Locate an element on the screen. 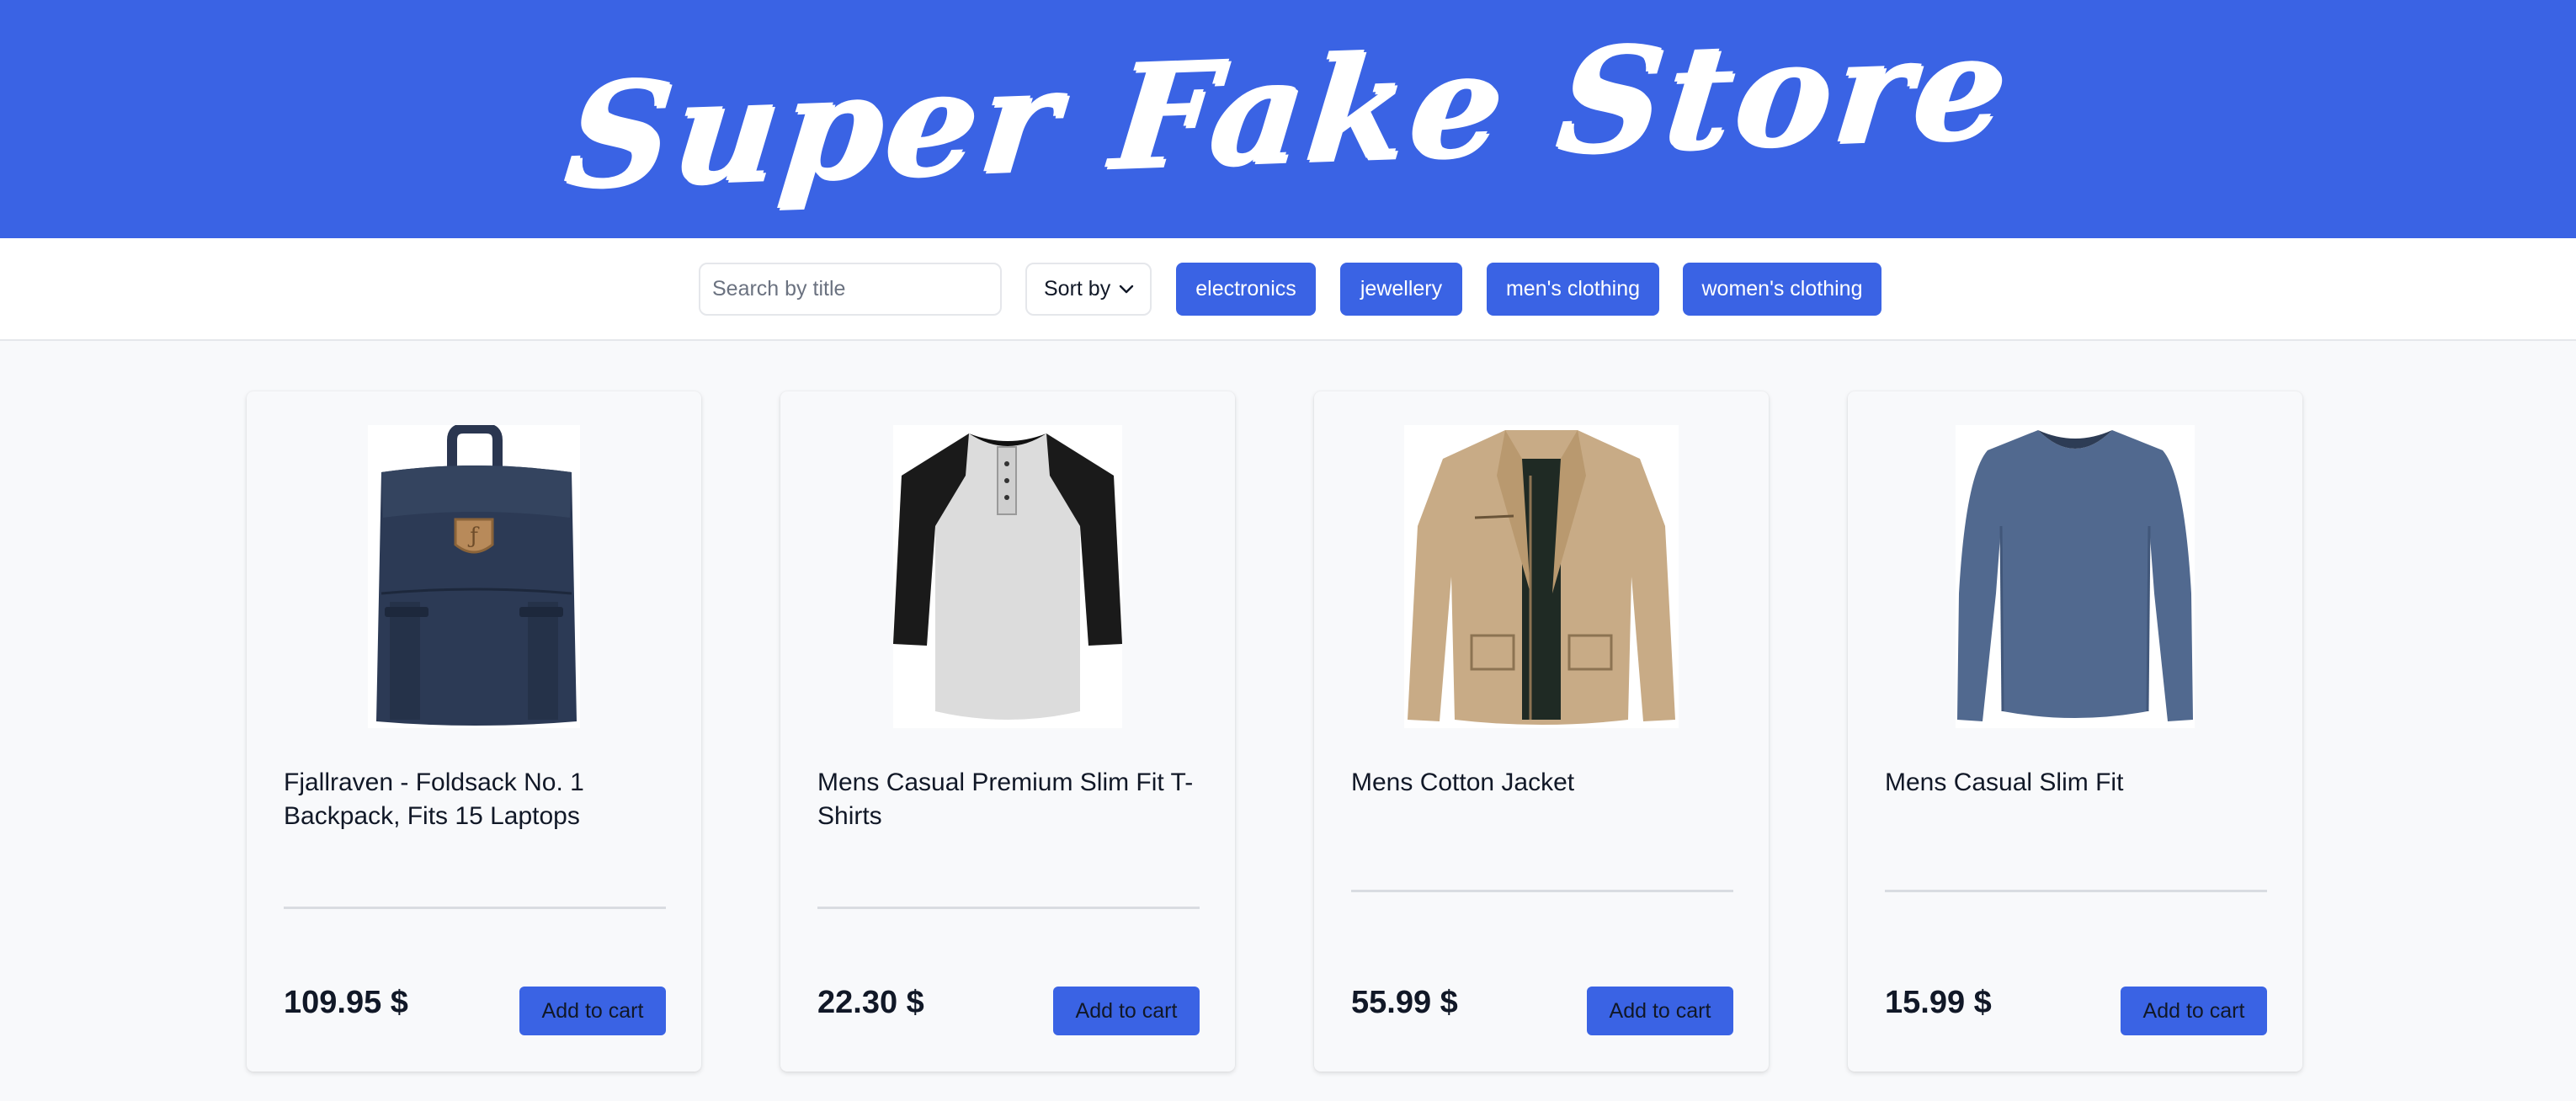  product-price: 109.95 $ is located at coordinates (346, 1002).